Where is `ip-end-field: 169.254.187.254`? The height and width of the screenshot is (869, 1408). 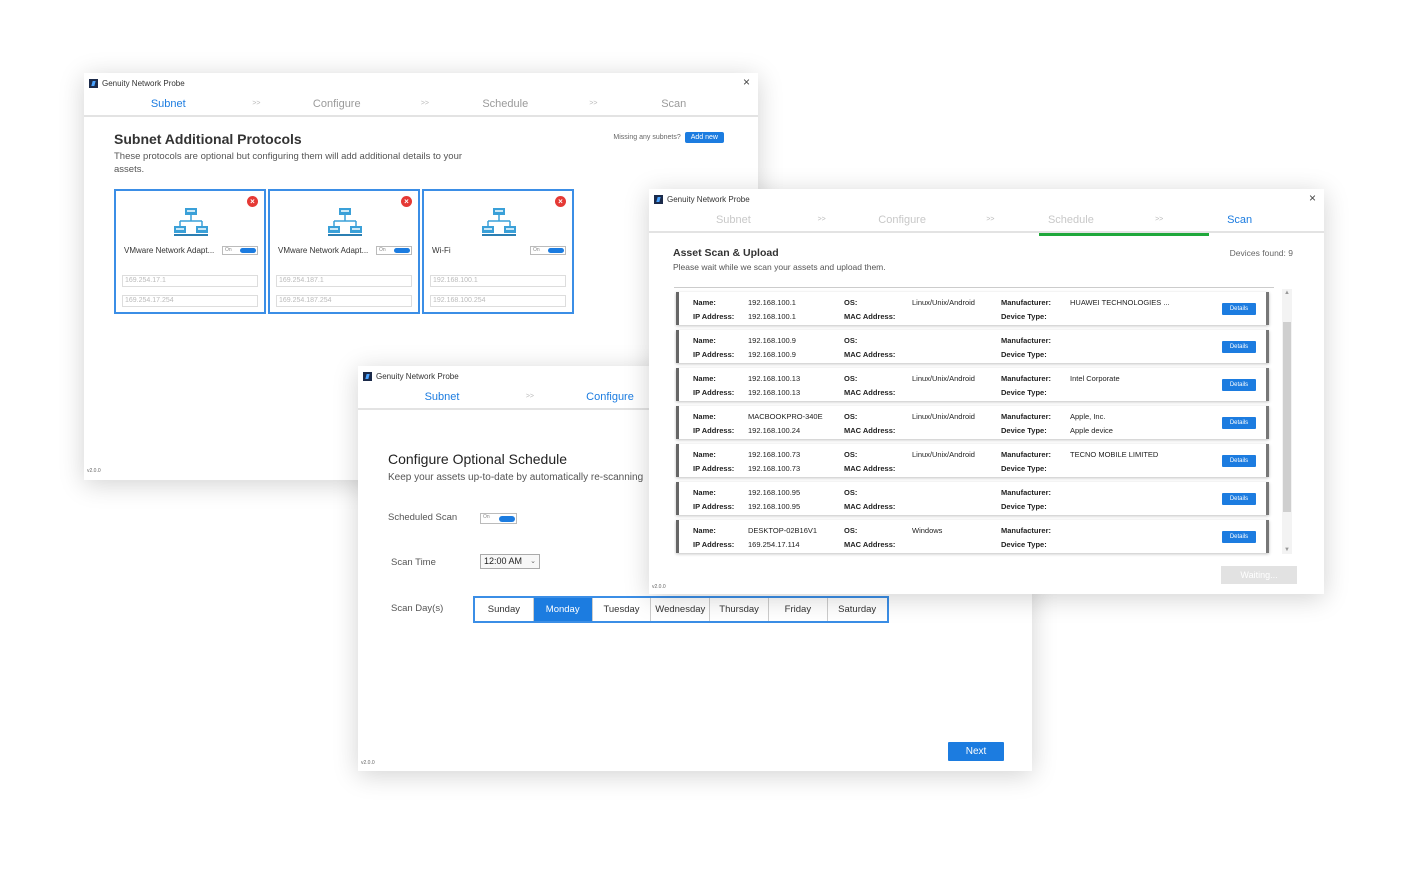
ip-end-field: 169.254.187.254 is located at coordinates (344, 301).